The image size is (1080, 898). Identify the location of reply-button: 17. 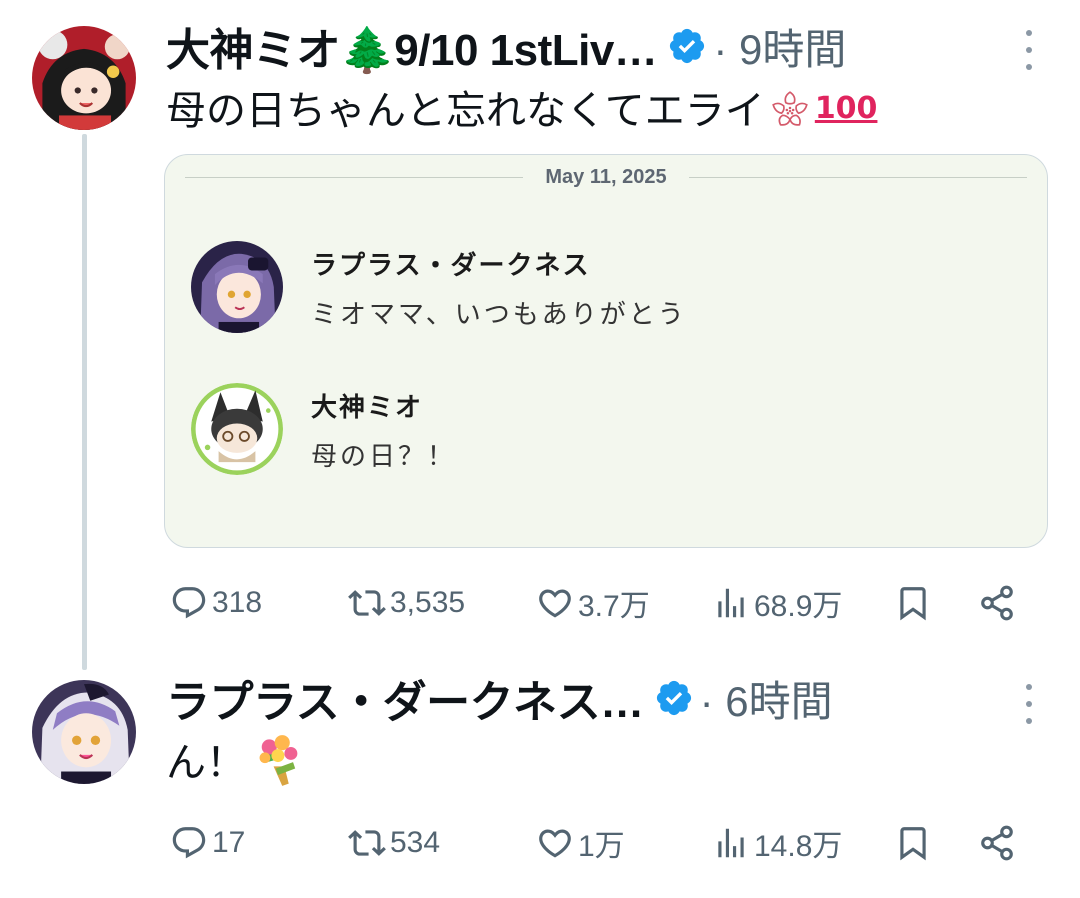
(207, 843).